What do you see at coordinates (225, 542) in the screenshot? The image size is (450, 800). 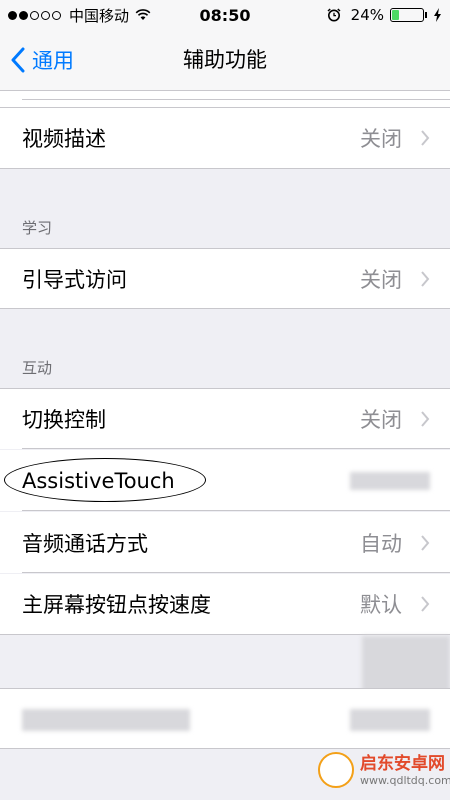 I see `row-call-audio-routing: 音频通话方式 自动` at bounding box center [225, 542].